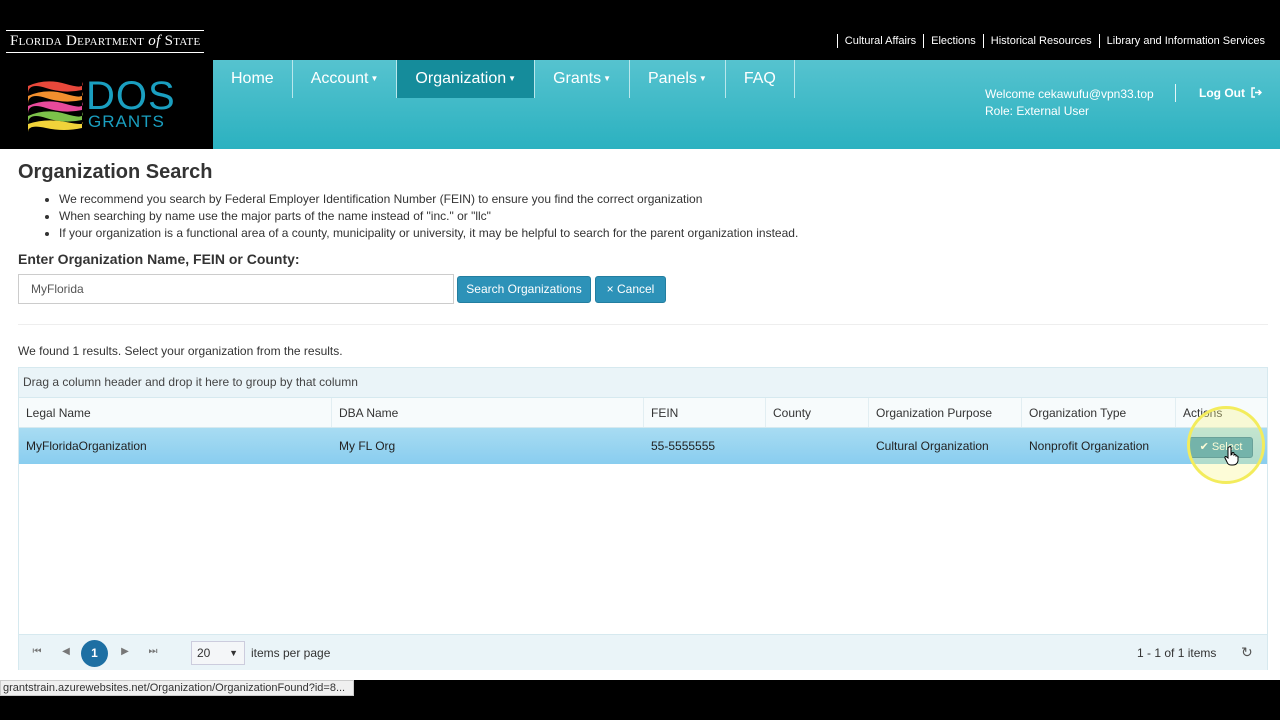  I want to click on column-header-dba-name: DBA Name, so click(488, 412).